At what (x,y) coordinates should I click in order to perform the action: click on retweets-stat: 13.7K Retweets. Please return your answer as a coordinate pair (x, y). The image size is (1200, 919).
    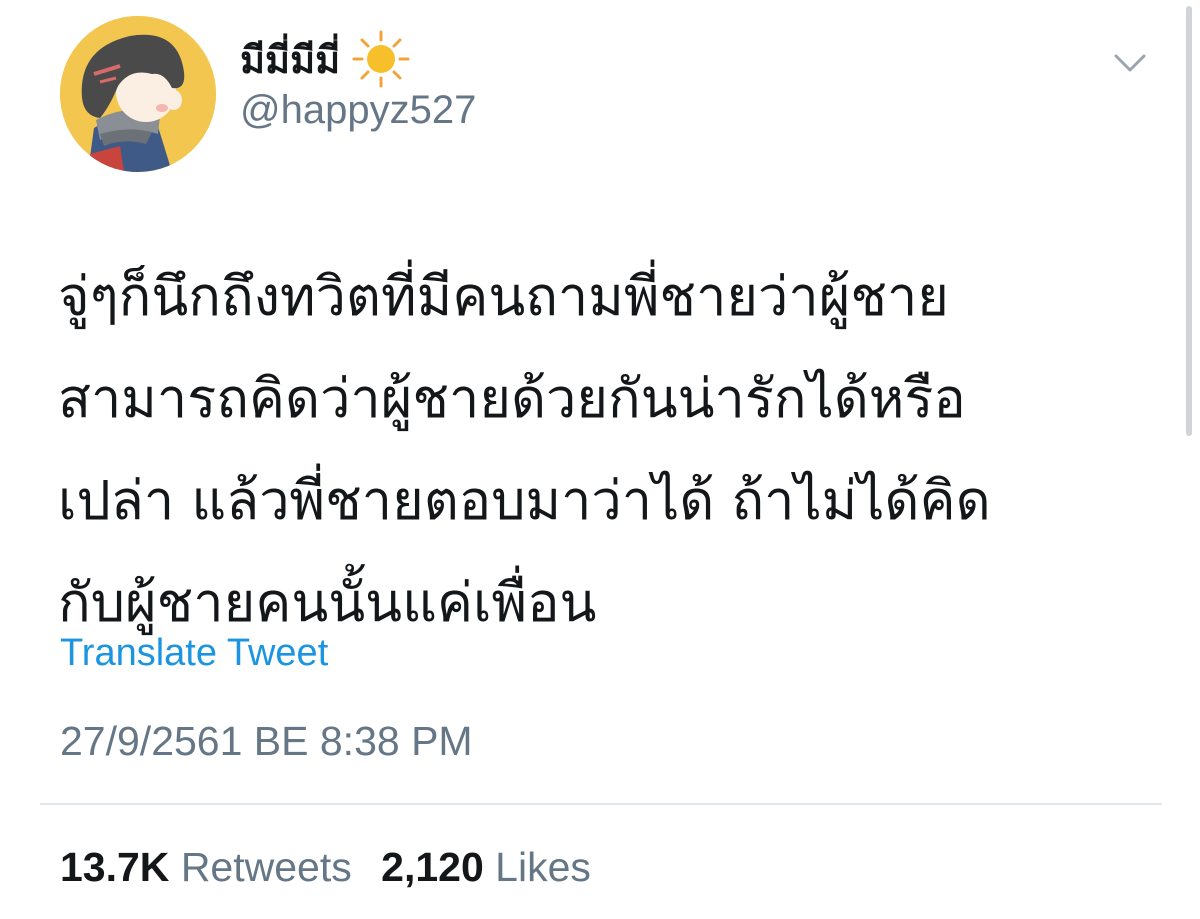
    Looking at the image, I should click on (206, 867).